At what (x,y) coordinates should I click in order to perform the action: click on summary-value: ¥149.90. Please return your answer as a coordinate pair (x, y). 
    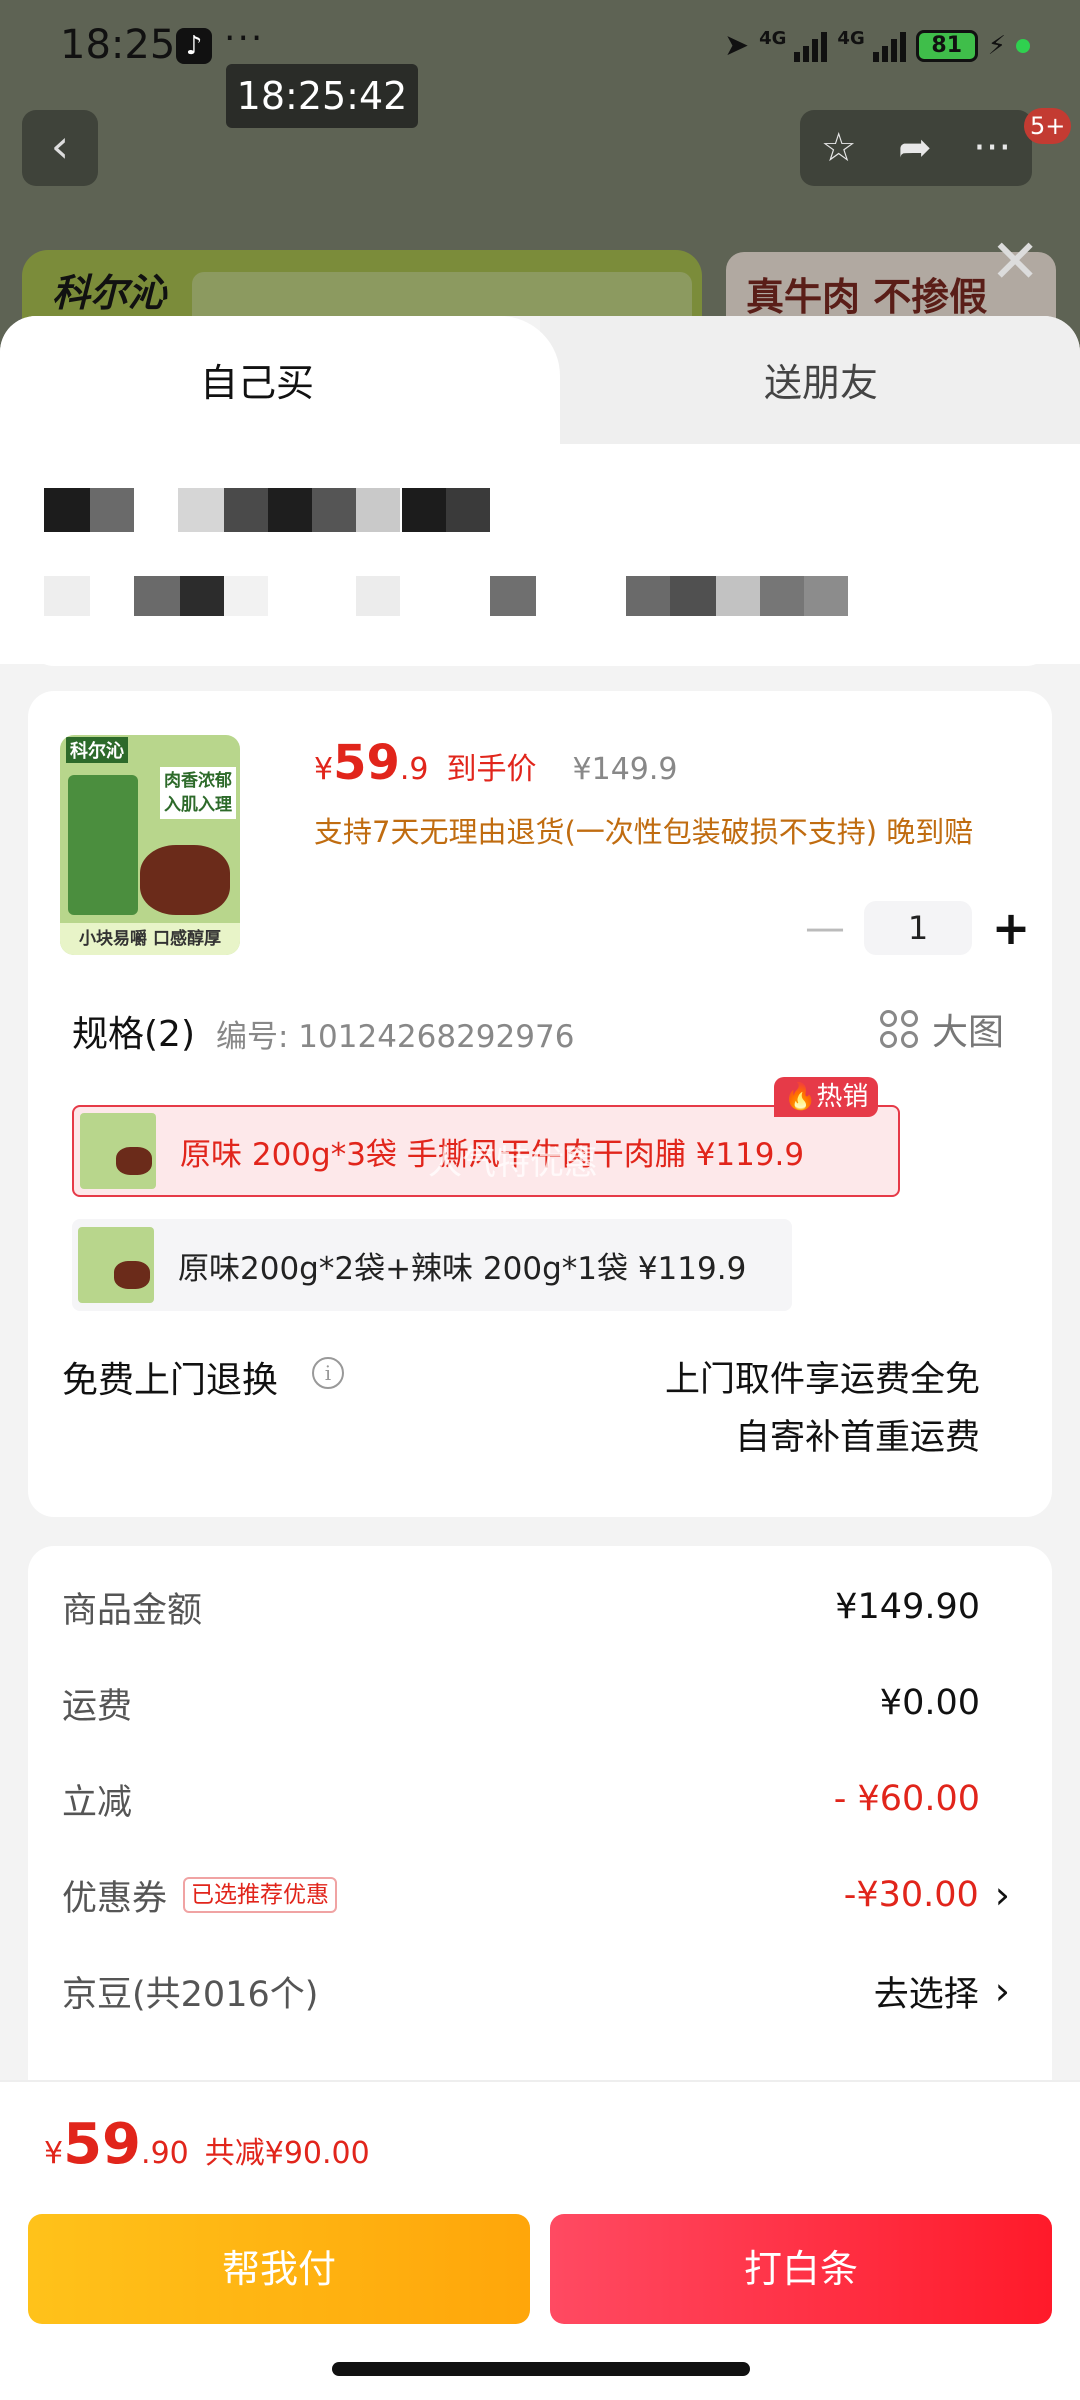
    Looking at the image, I should click on (907, 1607).